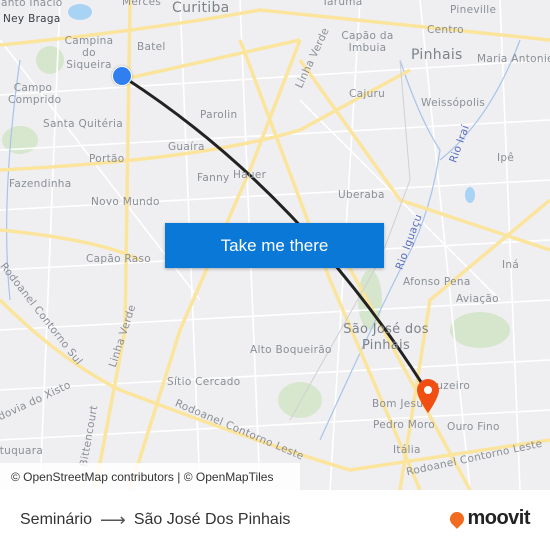  Describe the element at coordinates (445, 30) in the screenshot. I see `map-label: Centro` at that location.